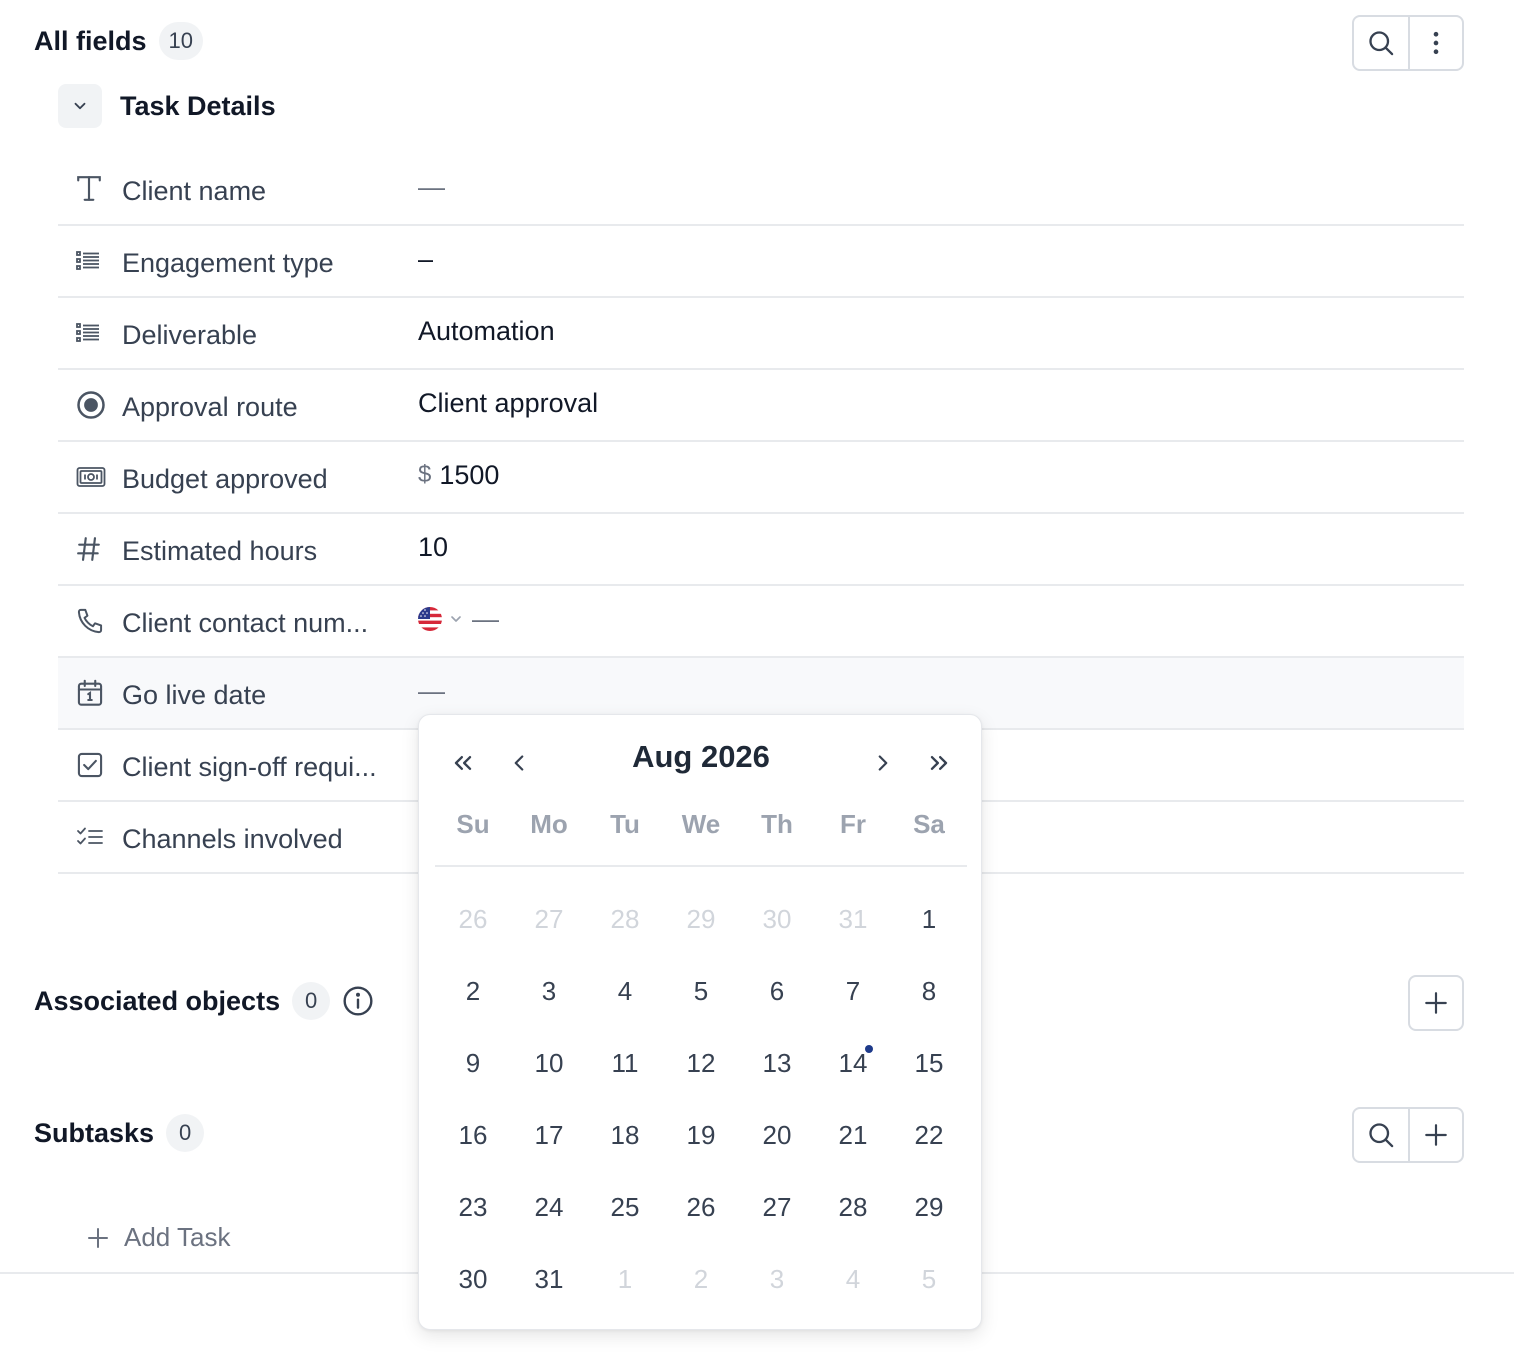 This screenshot has height=1366, width=1514. What do you see at coordinates (228, 262) in the screenshot?
I see `field-label: Engagement type` at bounding box center [228, 262].